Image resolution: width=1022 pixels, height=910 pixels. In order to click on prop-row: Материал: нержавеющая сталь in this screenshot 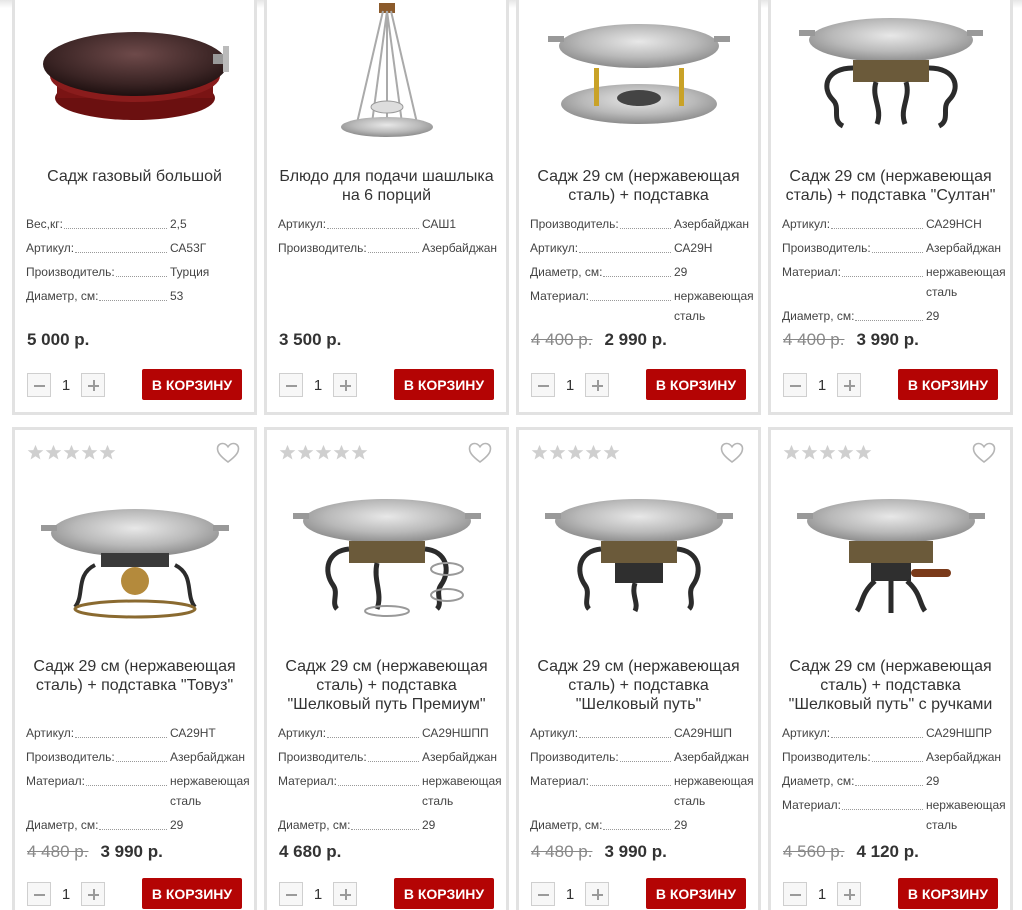, I will do `click(894, 282)`.